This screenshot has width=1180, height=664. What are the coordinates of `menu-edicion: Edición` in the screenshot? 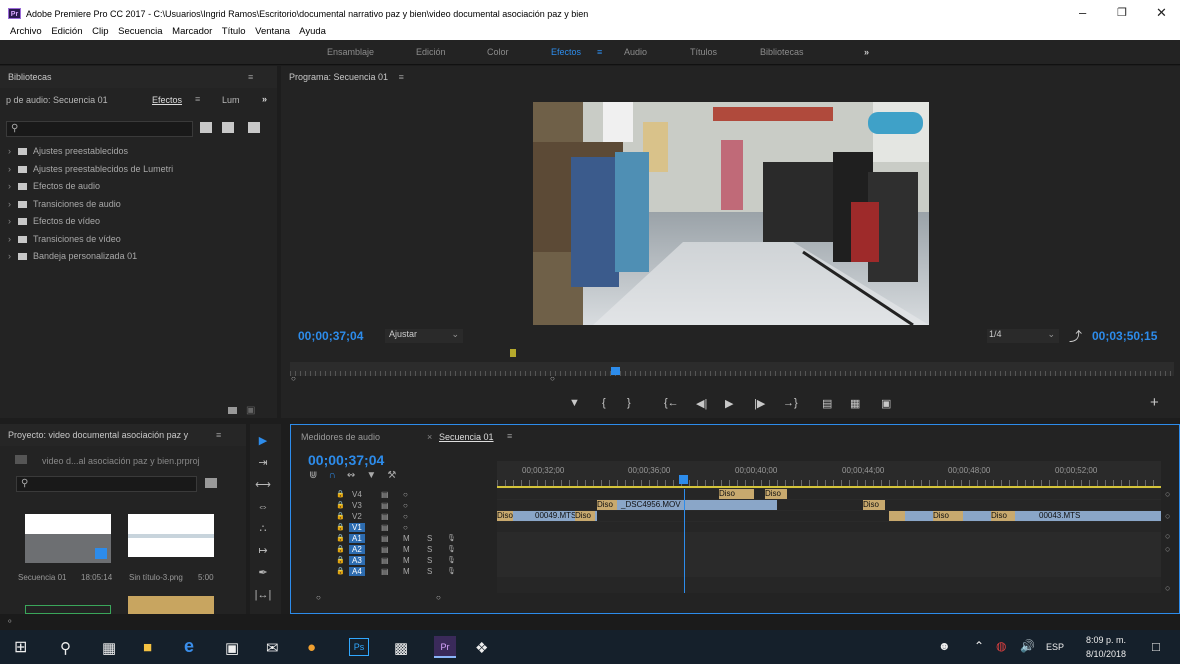 It's located at (66, 31).